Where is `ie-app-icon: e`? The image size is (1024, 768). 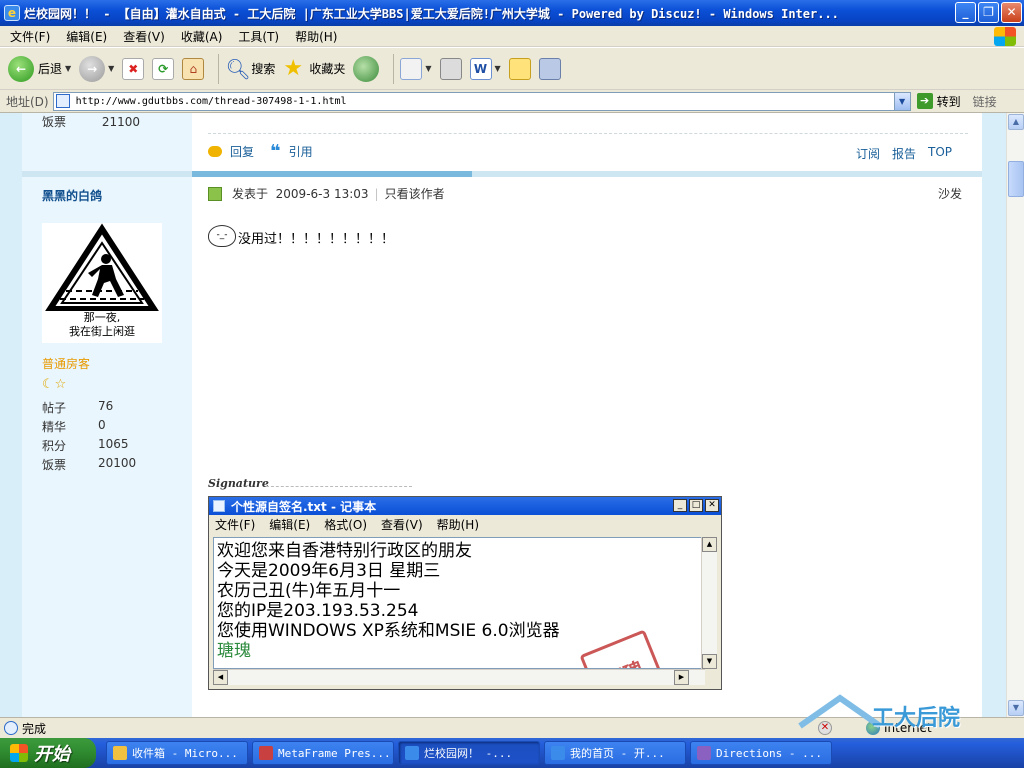 ie-app-icon: e is located at coordinates (12, 13).